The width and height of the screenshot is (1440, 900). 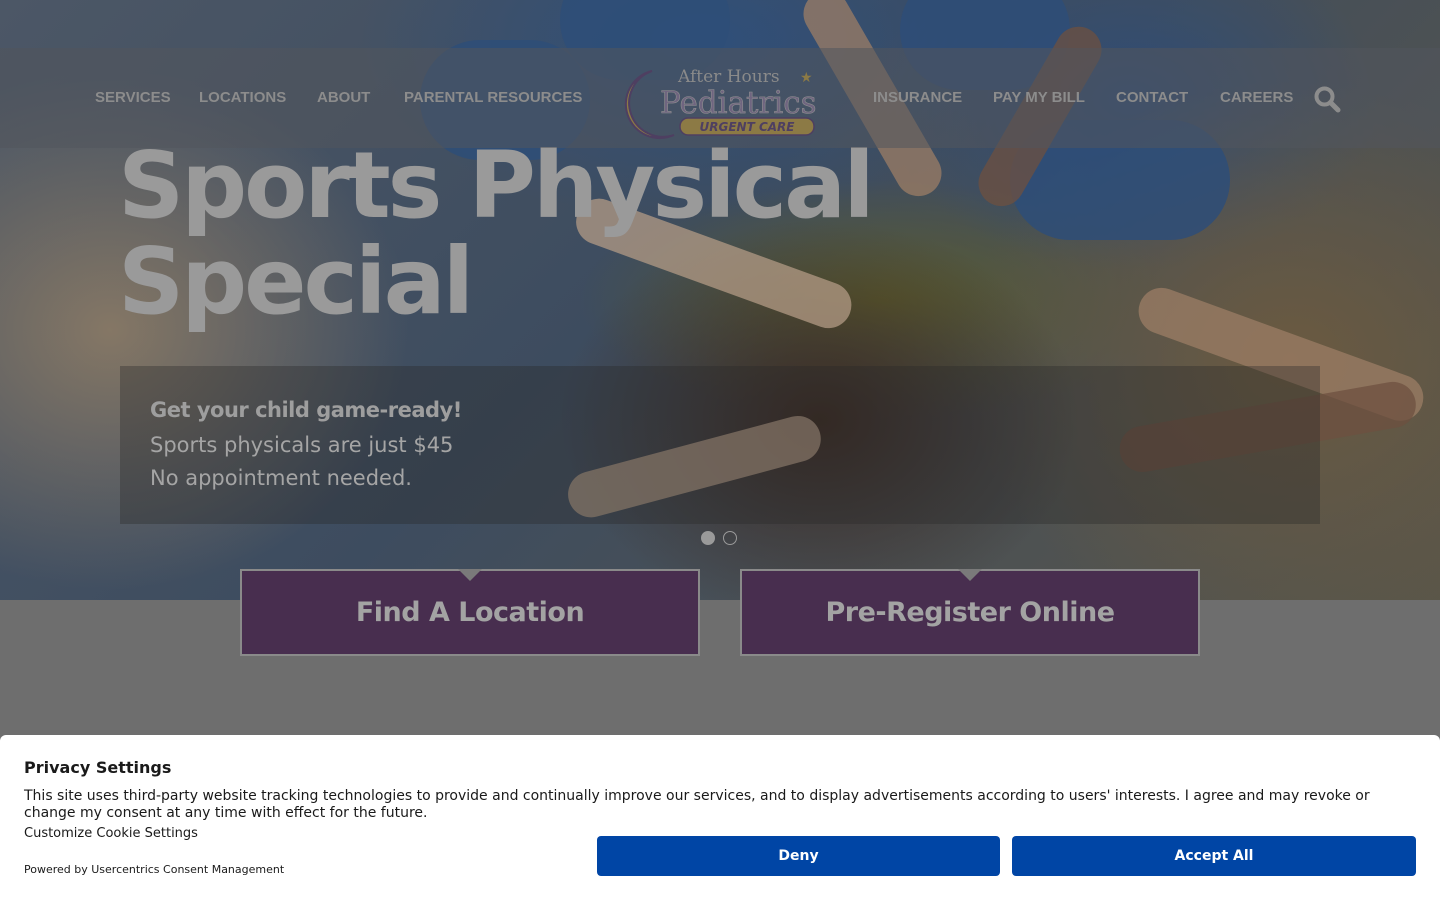 I want to click on site-logo: After Hours ★ Pediatrics URGENT CARE, so click(x=721, y=104).